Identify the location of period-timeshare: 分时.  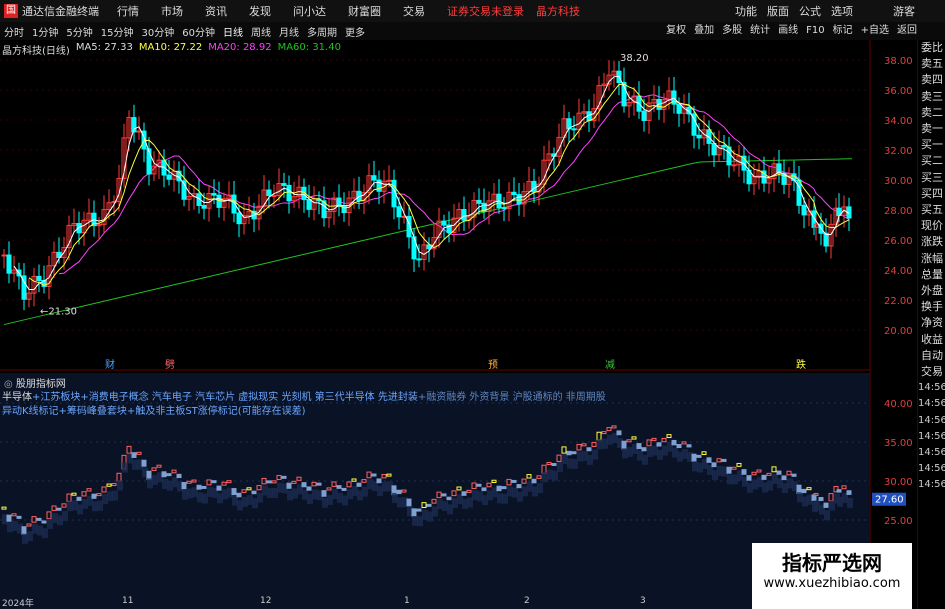
(14, 31).